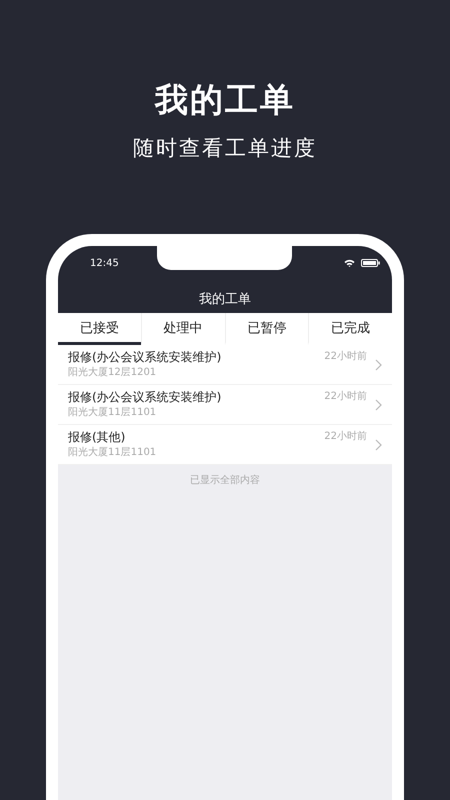 The image size is (450, 800). Describe the element at coordinates (350, 329) in the screenshot. I see `tab: 已完成` at that location.